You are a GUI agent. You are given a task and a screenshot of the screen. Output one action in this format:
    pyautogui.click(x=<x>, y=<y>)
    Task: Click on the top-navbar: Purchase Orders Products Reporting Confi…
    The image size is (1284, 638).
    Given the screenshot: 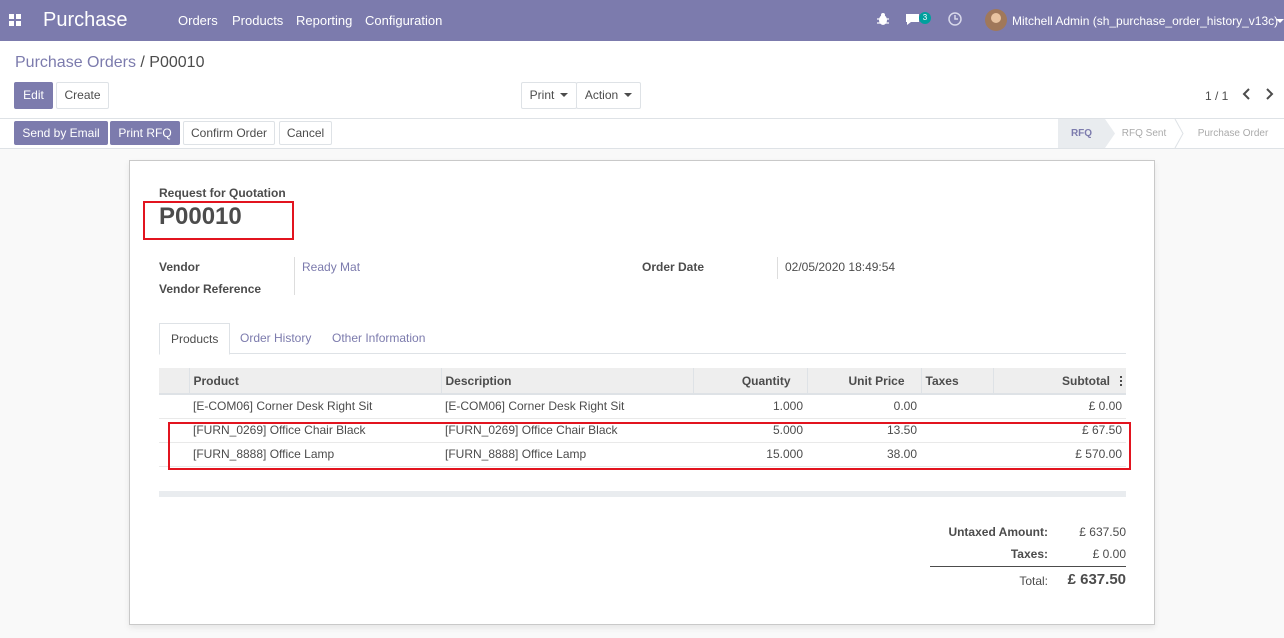 What is the action you would take?
    pyautogui.click(x=642, y=20)
    